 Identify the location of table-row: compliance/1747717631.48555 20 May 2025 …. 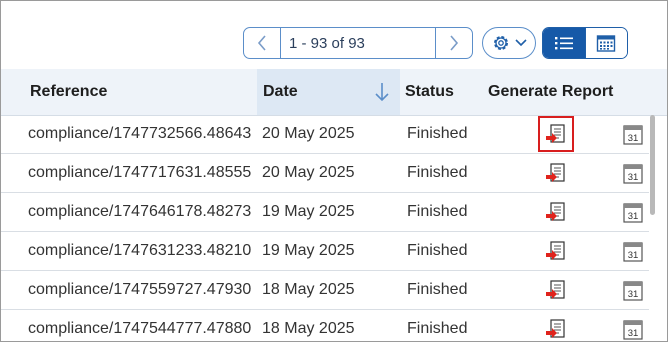
(325, 173).